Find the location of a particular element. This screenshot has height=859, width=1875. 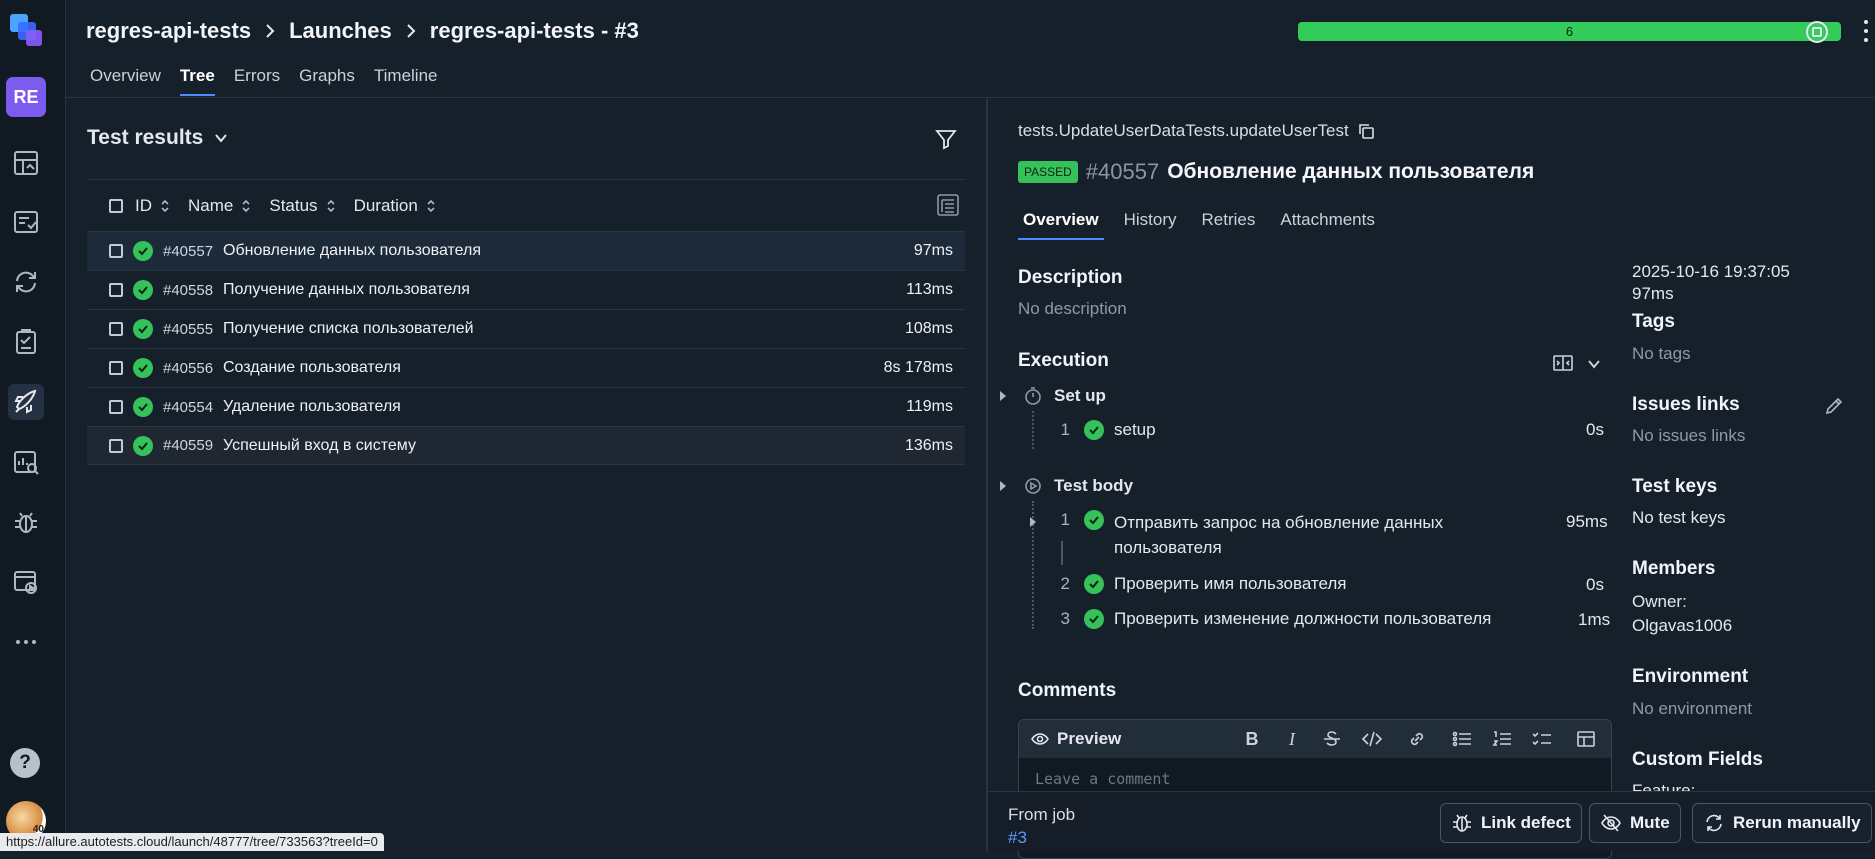

launches-rocket-icon is located at coordinates (26, 402).